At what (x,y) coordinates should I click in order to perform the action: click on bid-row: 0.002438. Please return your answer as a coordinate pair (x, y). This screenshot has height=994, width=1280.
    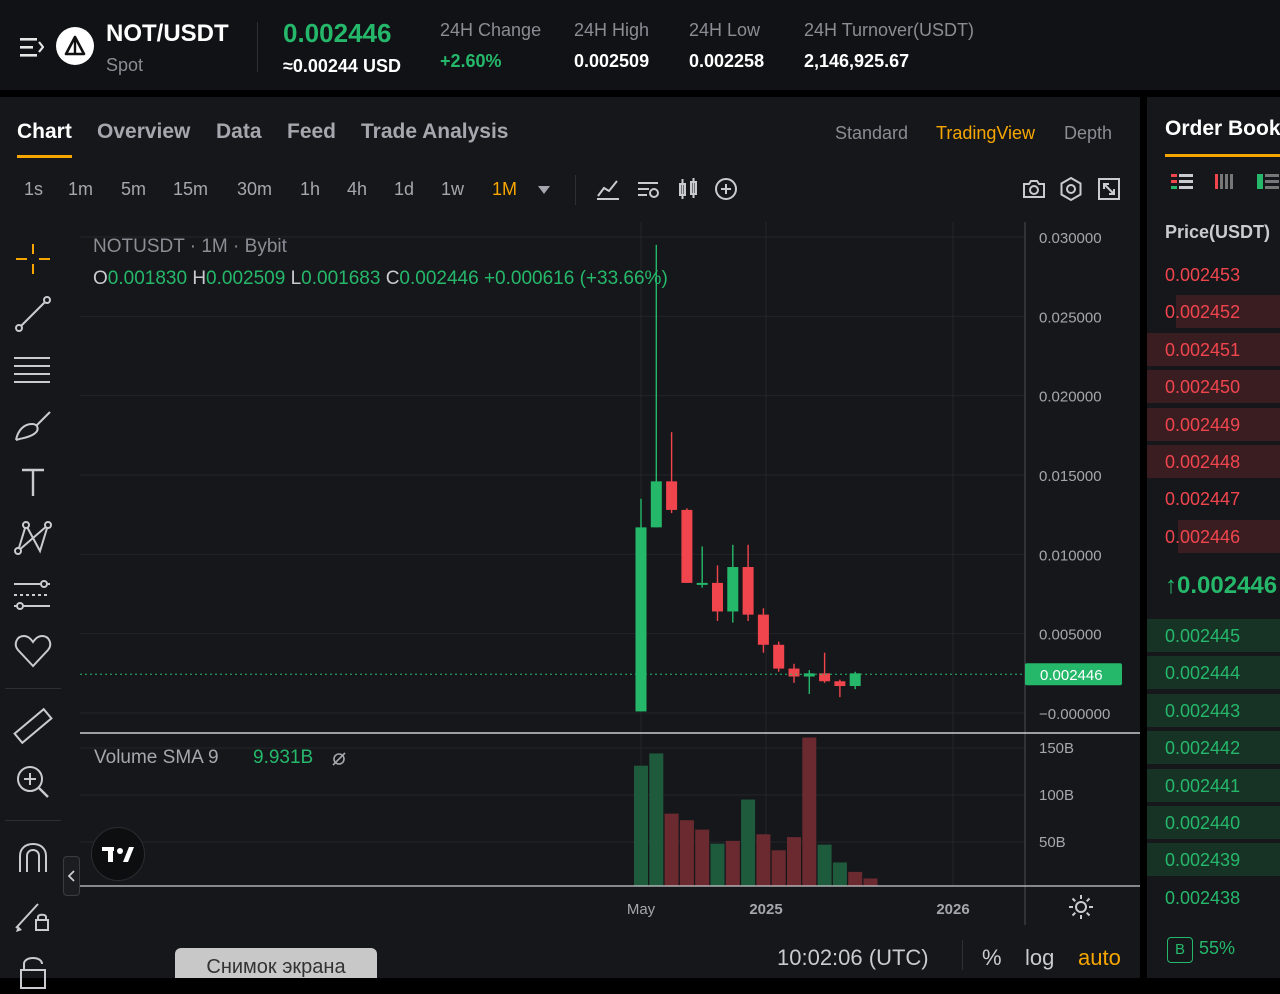
    Looking at the image, I should click on (1213, 897).